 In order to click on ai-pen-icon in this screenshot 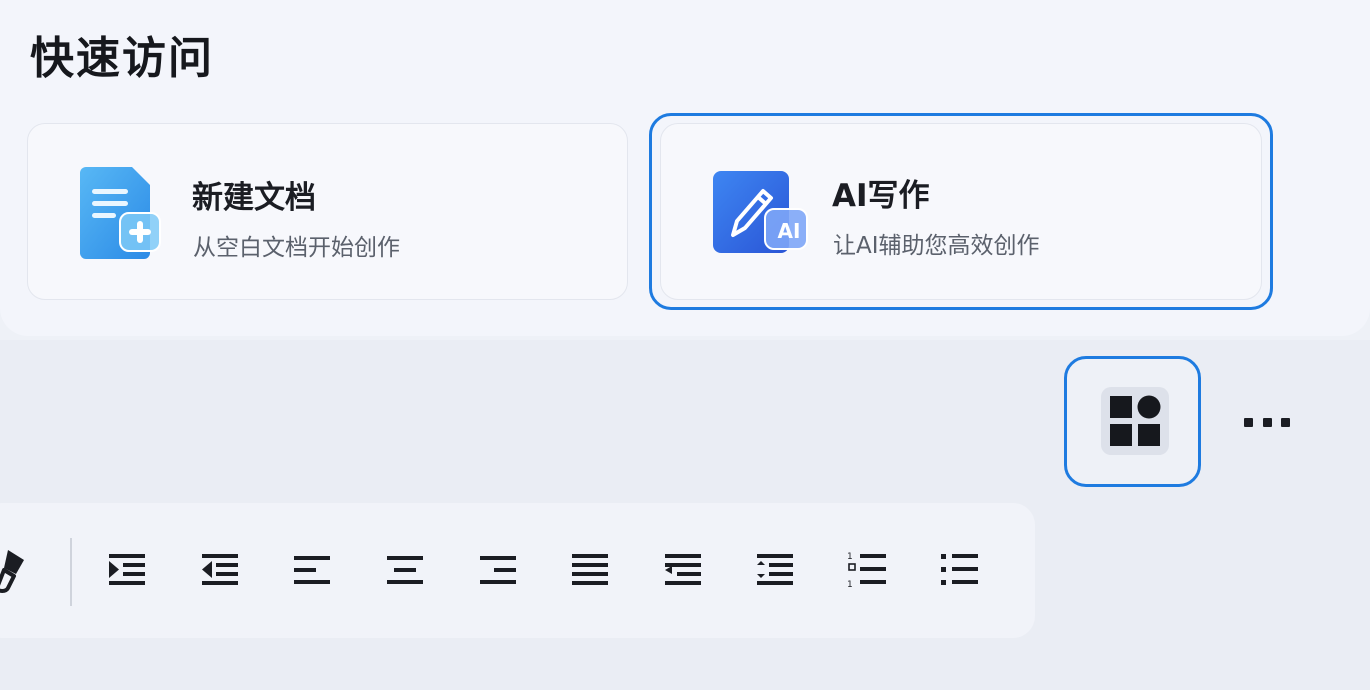, I will do `click(760, 212)`.